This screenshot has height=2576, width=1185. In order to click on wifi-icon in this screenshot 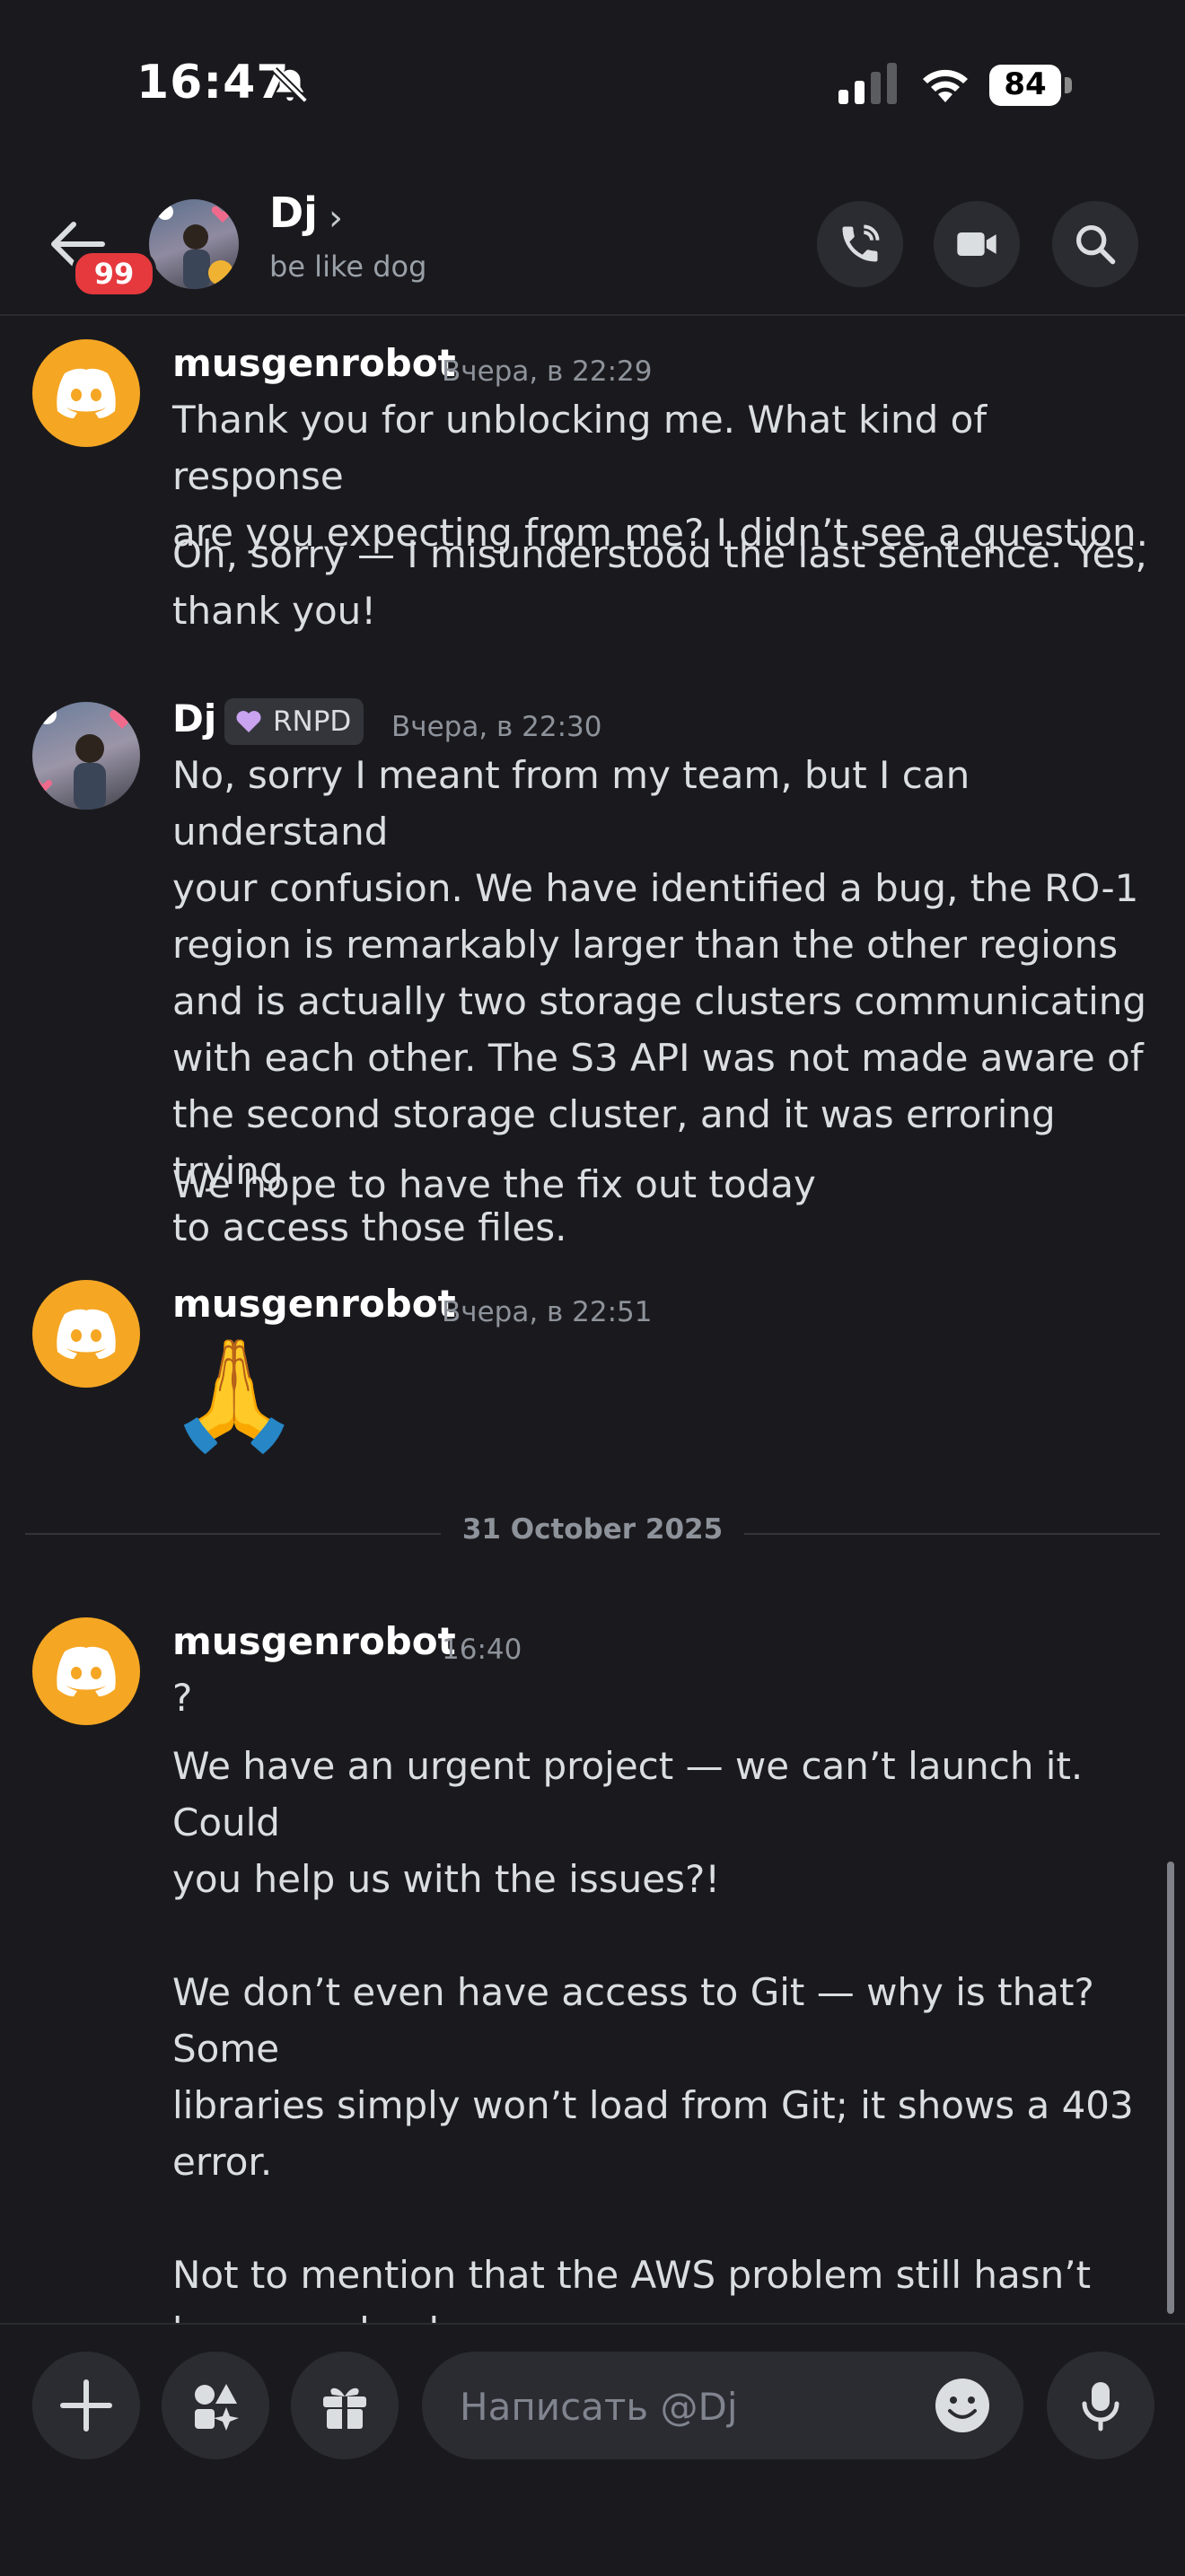, I will do `click(945, 85)`.